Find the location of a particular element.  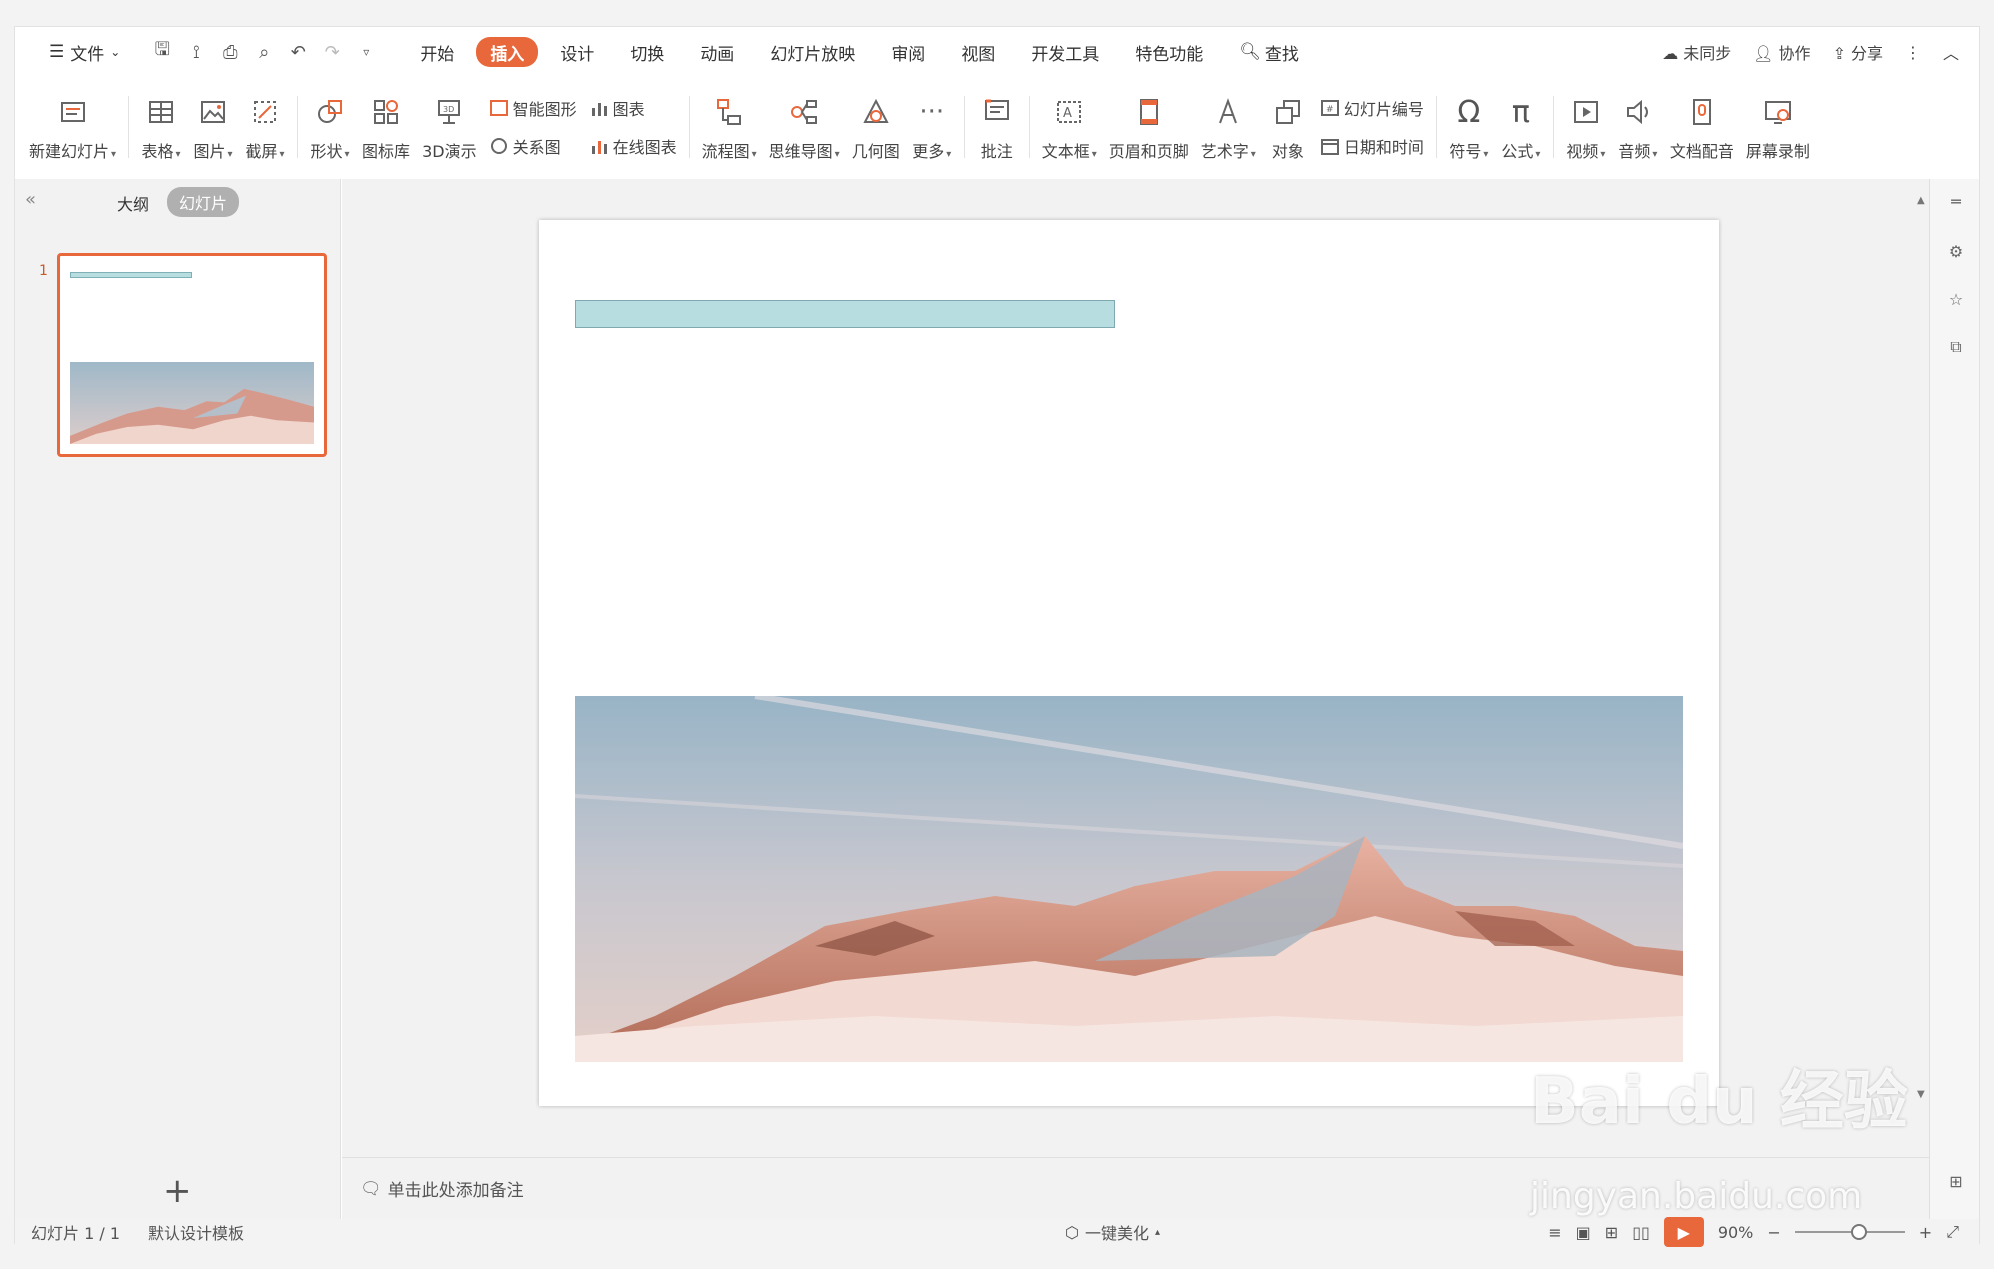

shape-button: 形状 ▾ is located at coordinates (330, 127).